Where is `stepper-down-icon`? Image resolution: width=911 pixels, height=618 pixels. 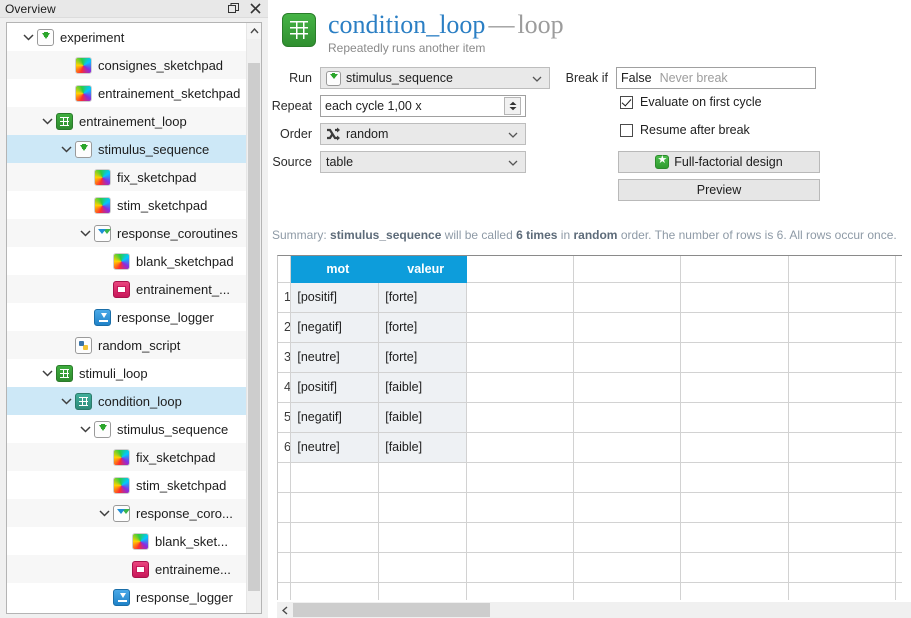 stepper-down-icon is located at coordinates (513, 108).